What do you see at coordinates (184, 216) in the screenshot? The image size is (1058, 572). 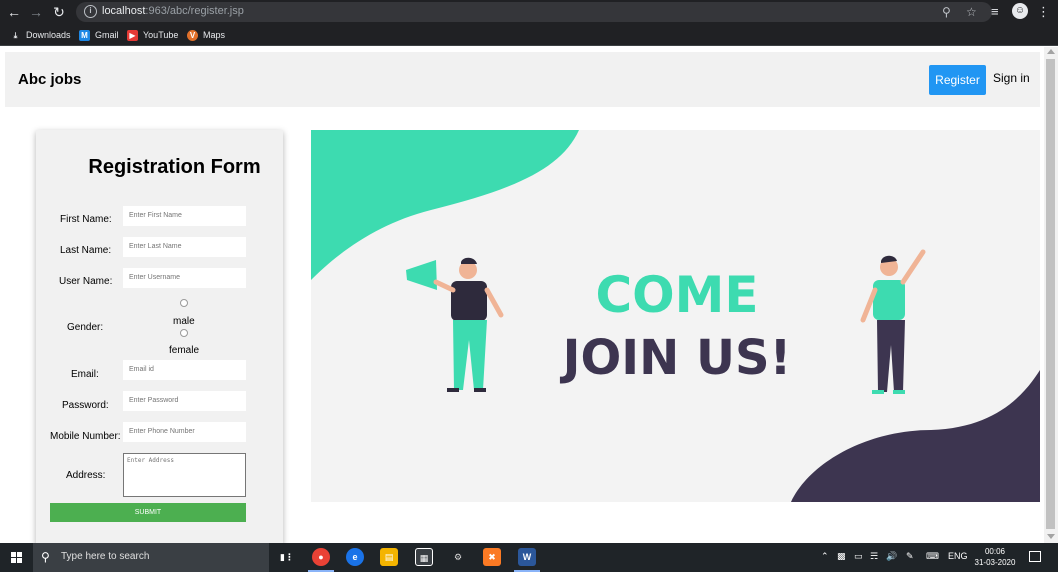 I see `first-name-input: Enter First Name` at bounding box center [184, 216].